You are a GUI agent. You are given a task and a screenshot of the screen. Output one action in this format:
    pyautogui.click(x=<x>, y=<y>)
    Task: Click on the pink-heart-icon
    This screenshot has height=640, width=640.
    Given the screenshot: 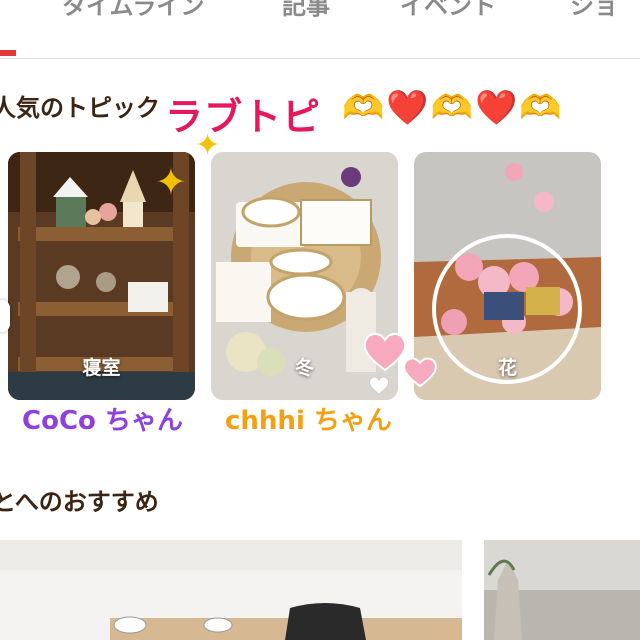 What is the action you would take?
    pyautogui.click(x=420, y=372)
    